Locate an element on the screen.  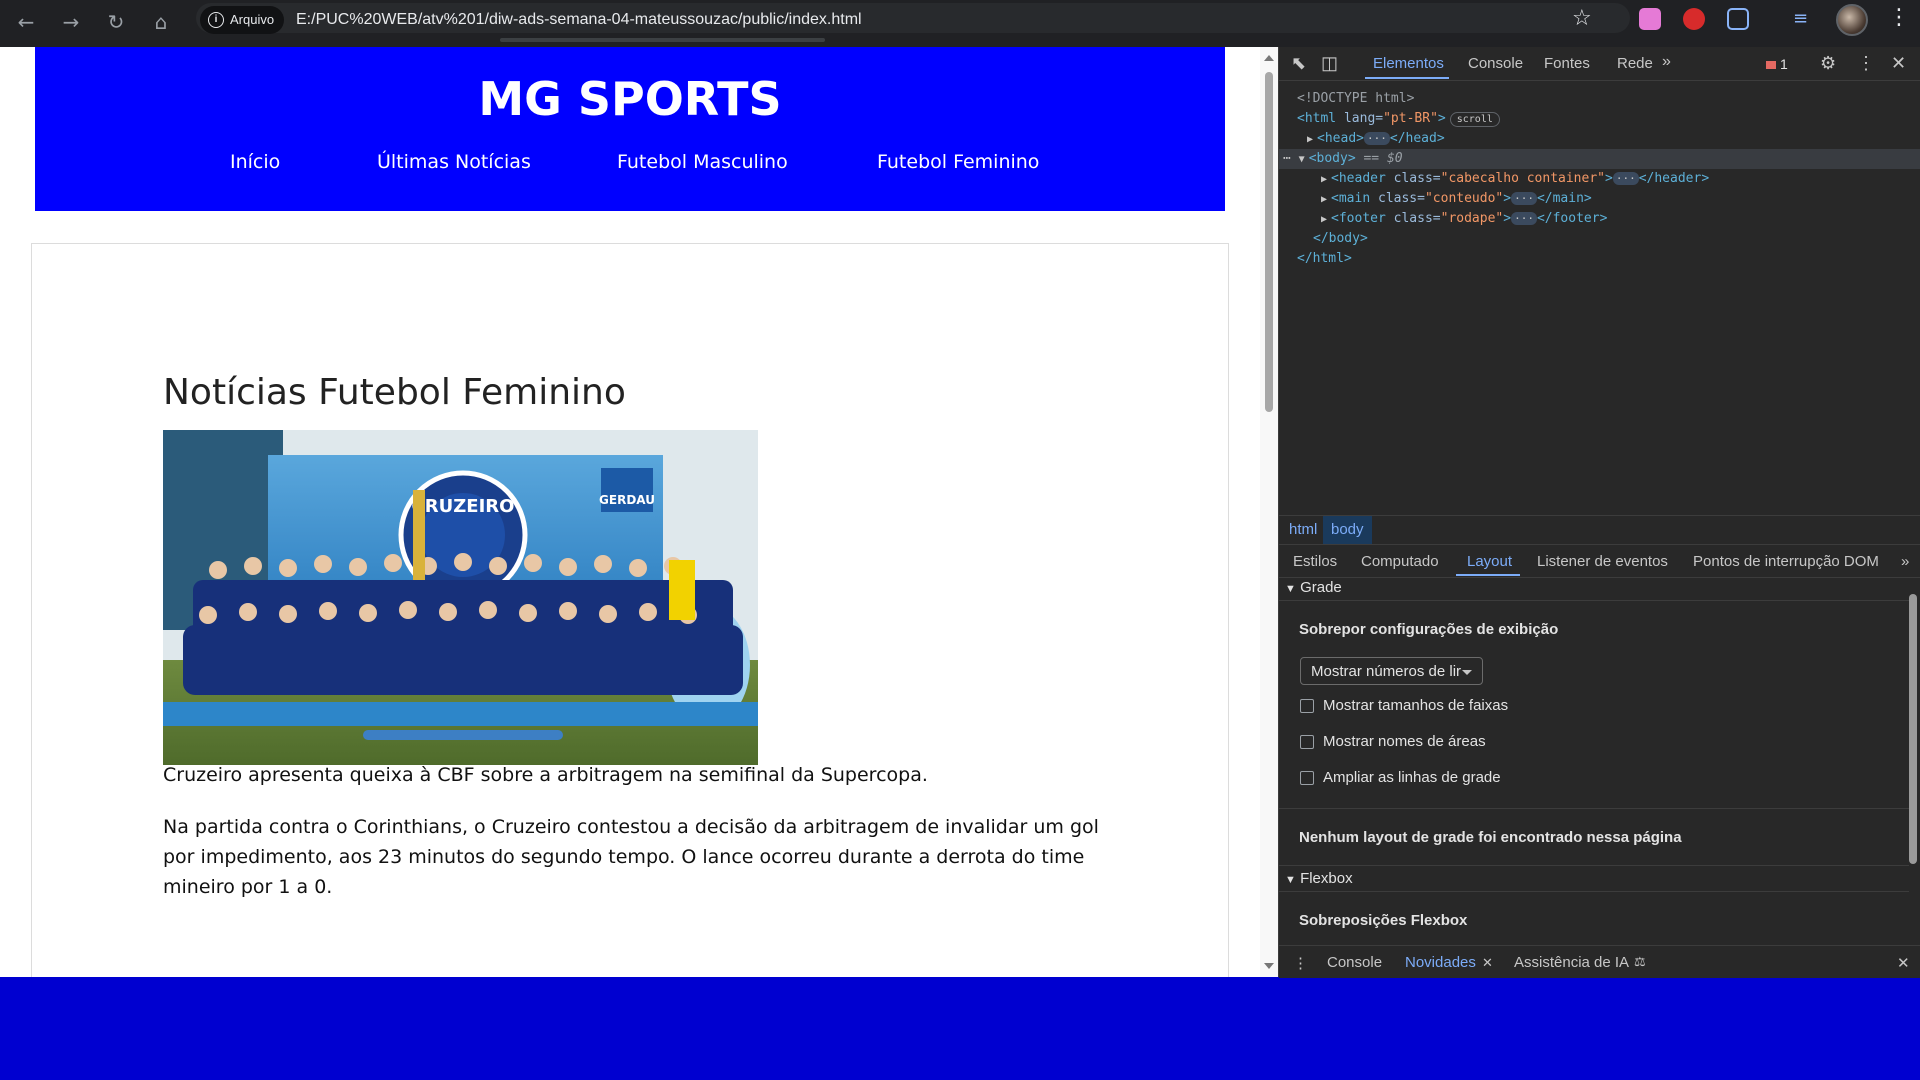
tab-console: Console is located at coordinates (1495, 63).